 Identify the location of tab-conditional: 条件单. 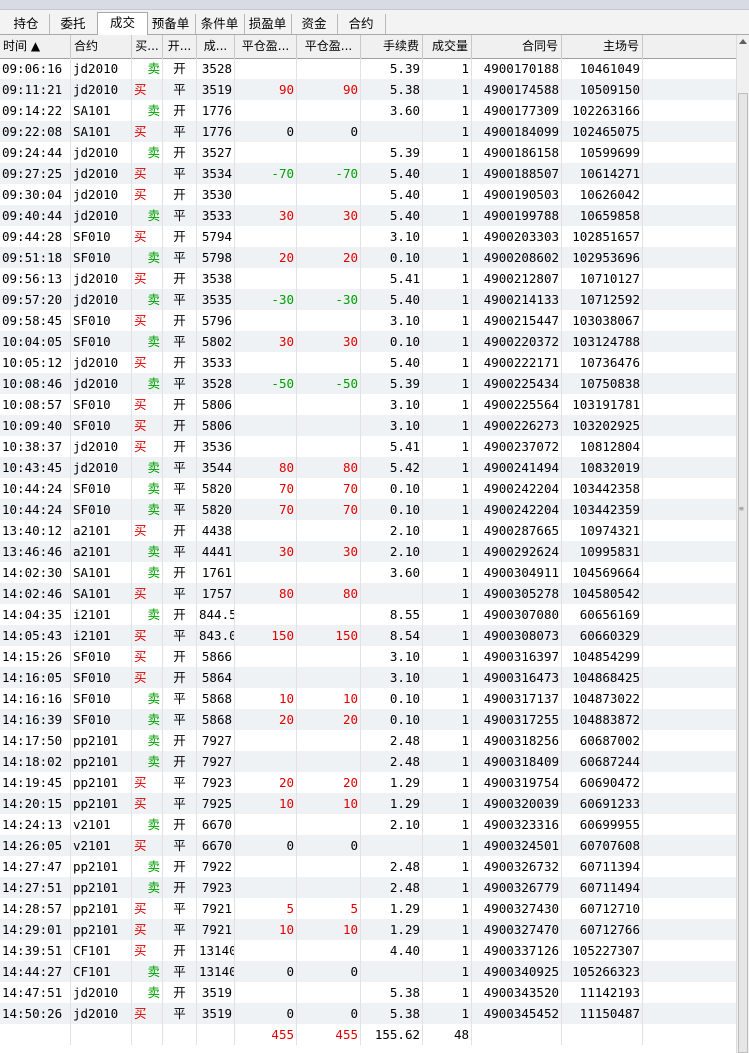
(220, 24).